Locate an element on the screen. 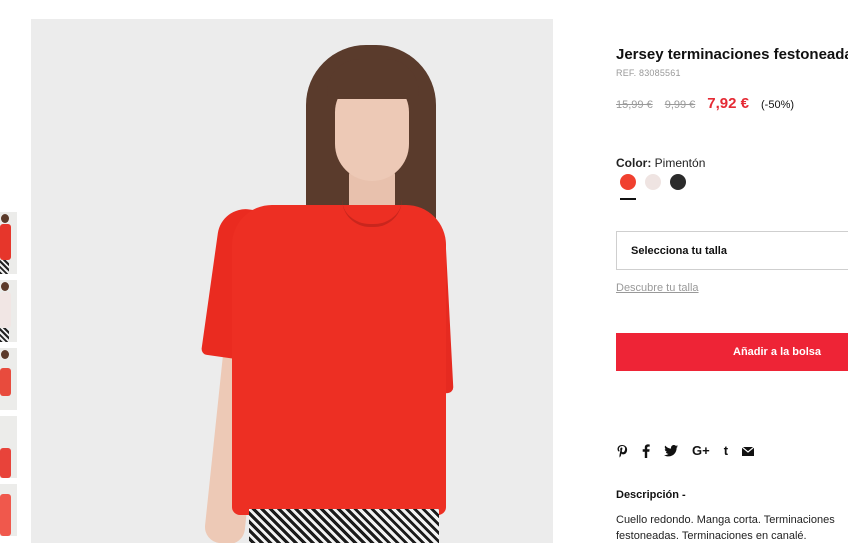 Image resolution: width=848 pixels, height=543 pixels. sale-price: 7,92 € is located at coordinates (728, 103).